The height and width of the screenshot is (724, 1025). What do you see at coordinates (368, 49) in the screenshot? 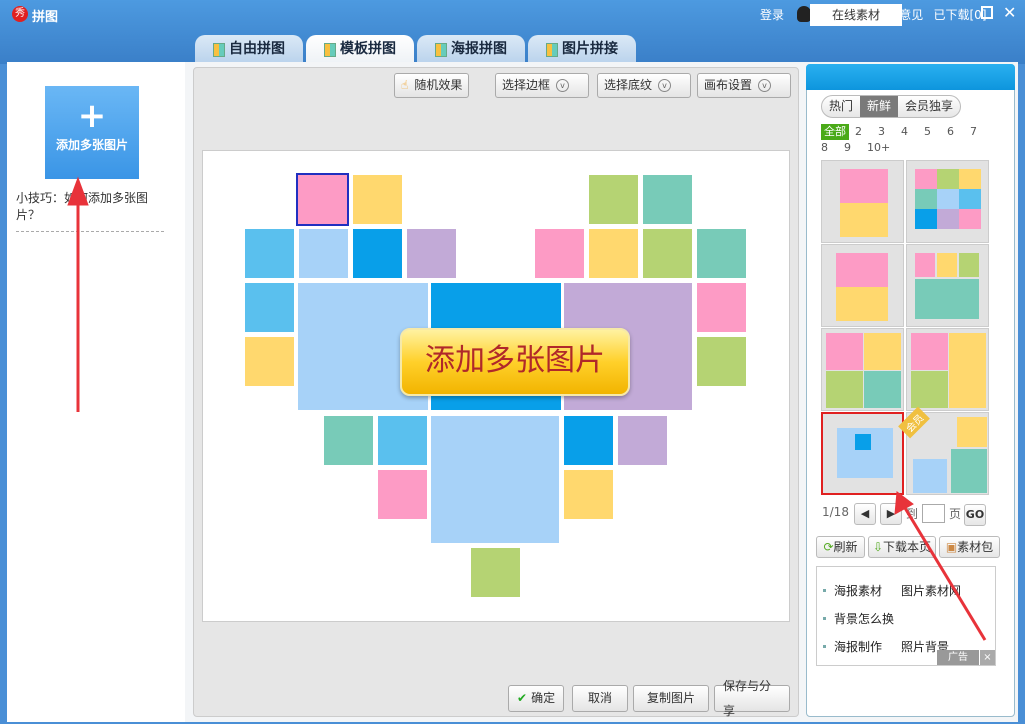
I see `tab-label: 模板拼图` at bounding box center [368, 49].